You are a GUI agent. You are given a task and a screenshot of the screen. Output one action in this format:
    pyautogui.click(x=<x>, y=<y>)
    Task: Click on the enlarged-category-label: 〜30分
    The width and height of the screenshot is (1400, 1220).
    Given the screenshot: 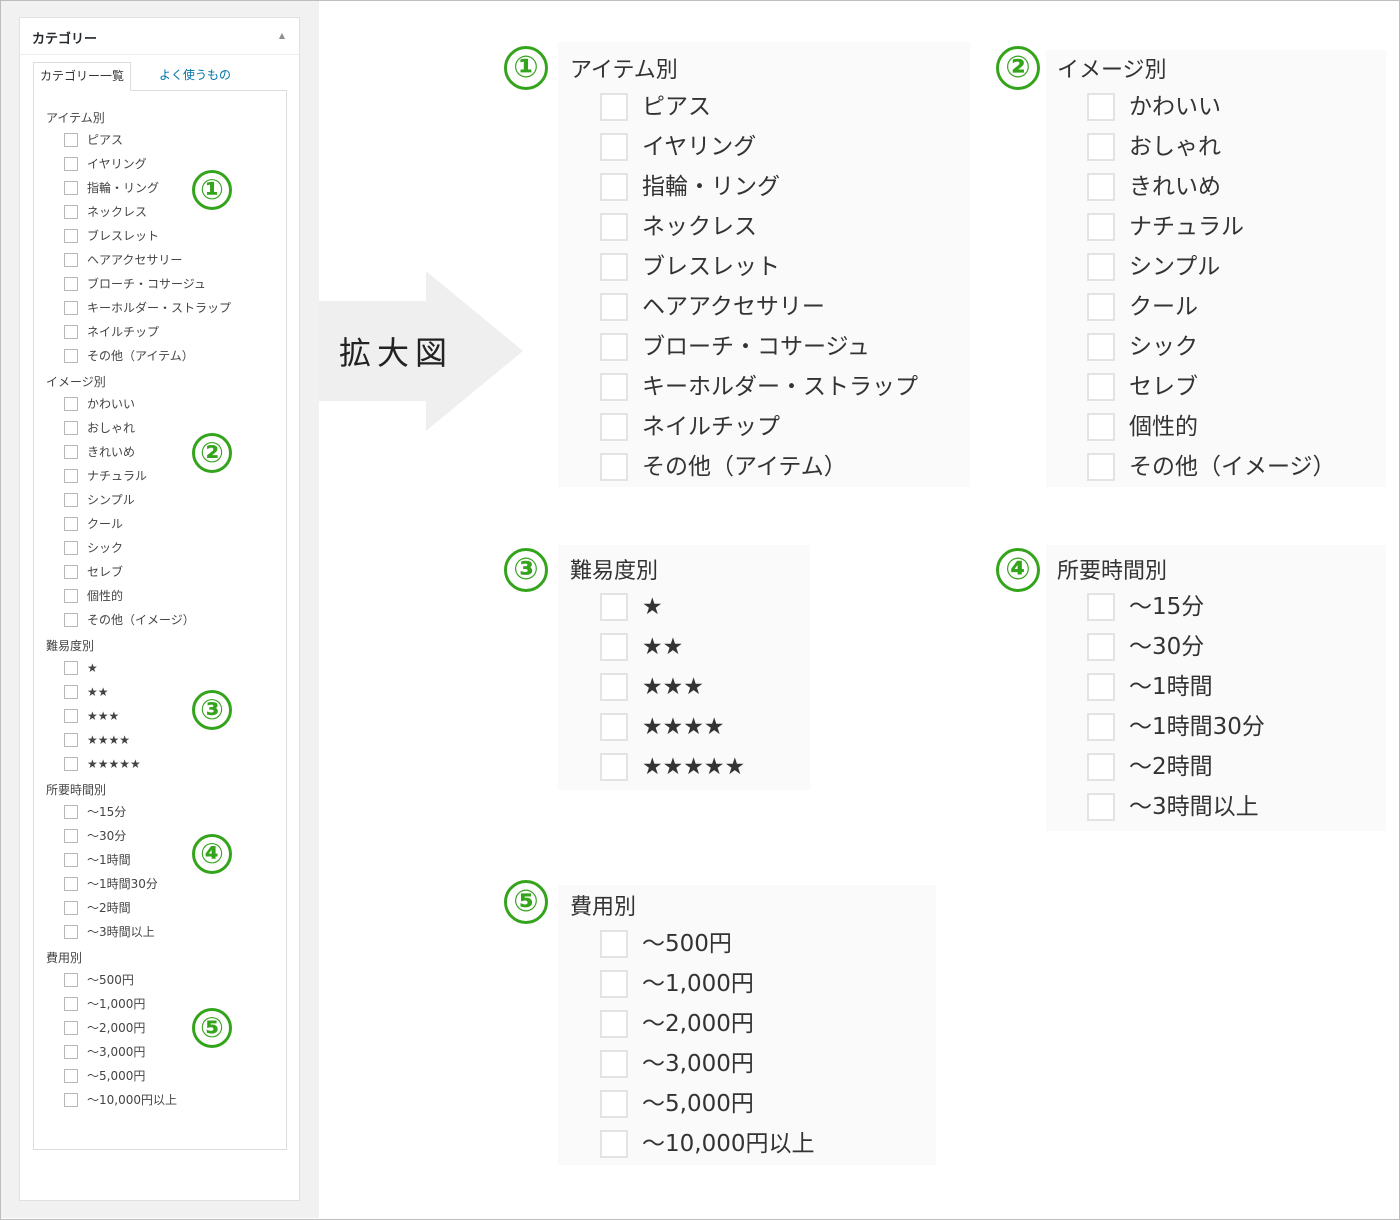 What is the action you would take?
    pyautogui.click(x=1167, y=647)
    